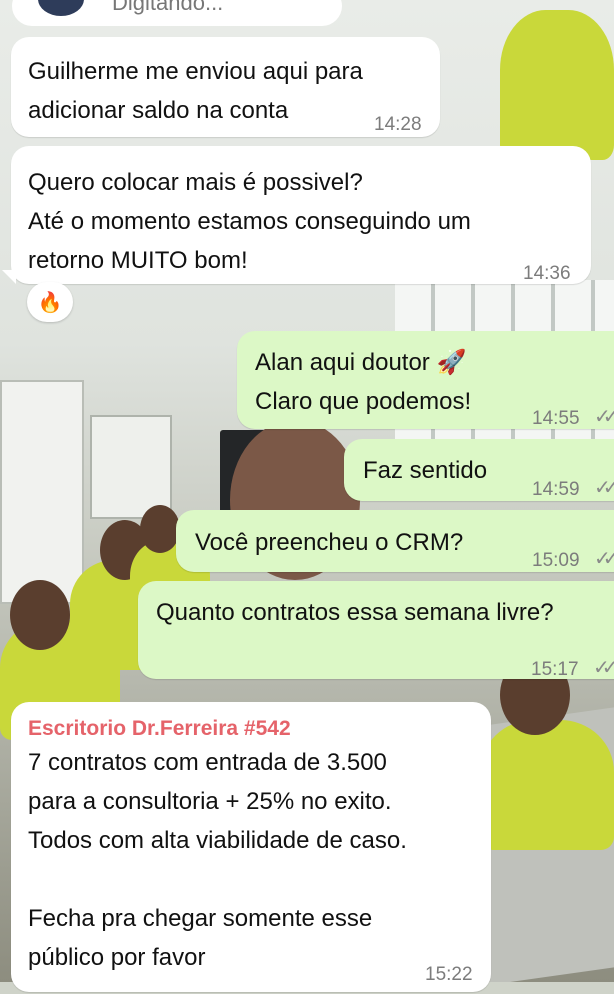 The image size is (614, 994). I want to click on message-time: 15:09, so click(556, 560).